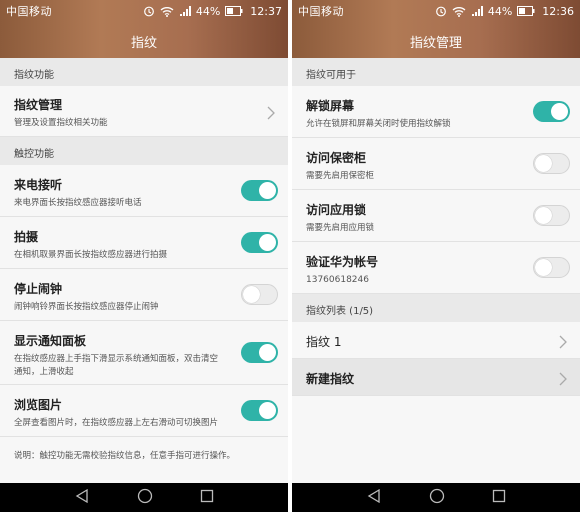 The image size is (580, 512). Describe the element at coordinates (259, 190) in the screenshot. I see `answer-call-toggle` at that location.